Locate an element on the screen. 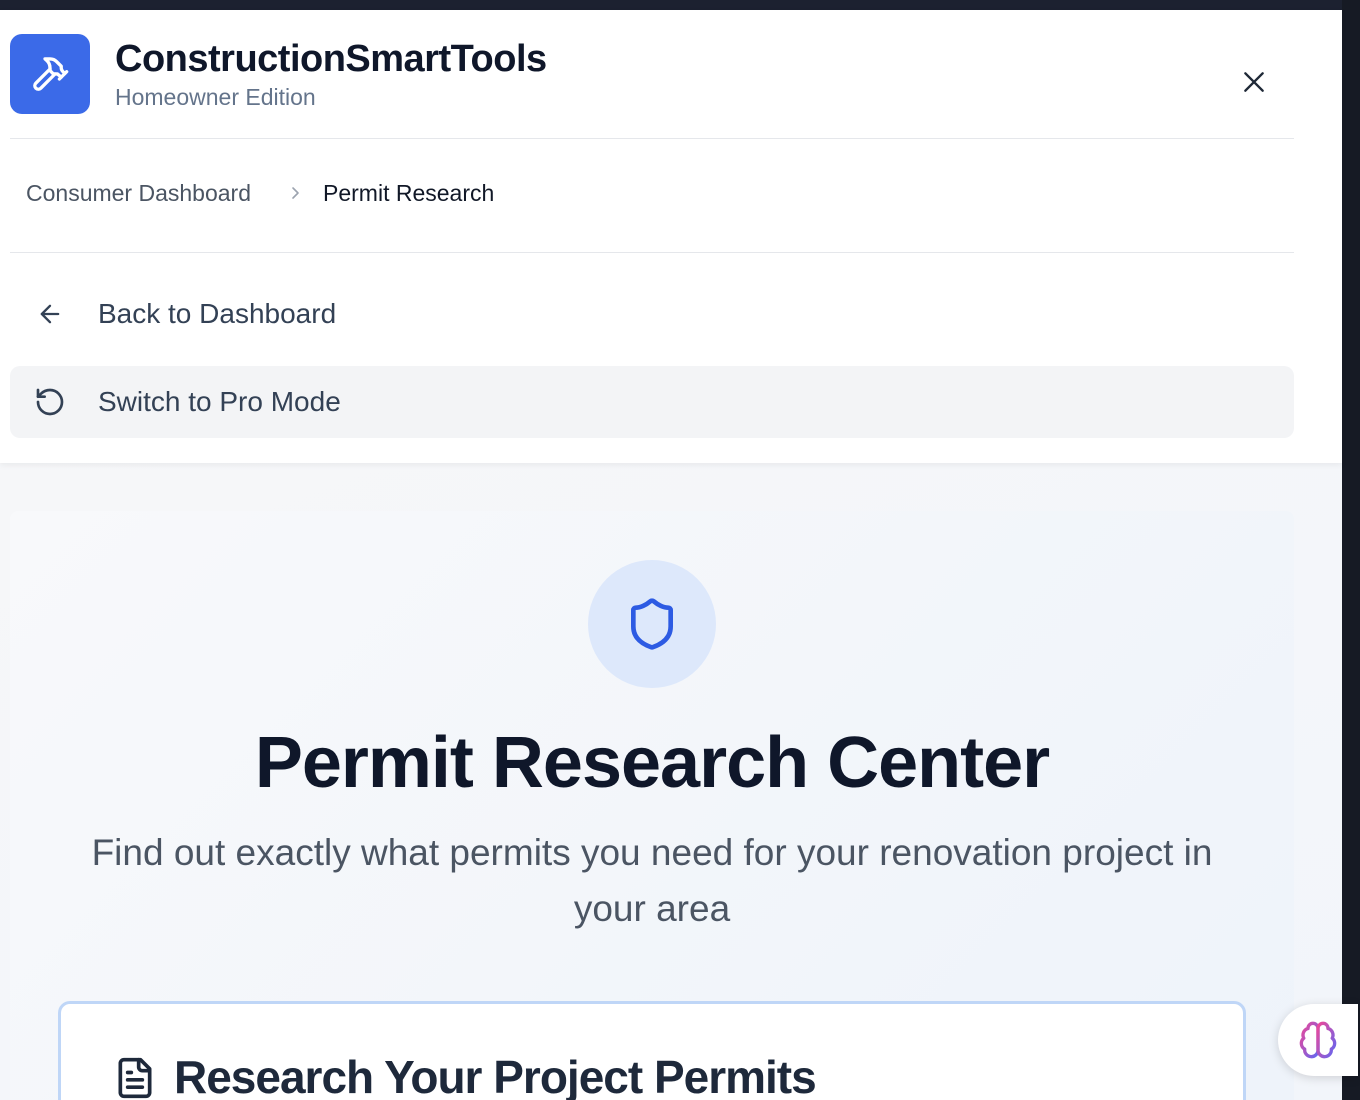 This screenshot has height=1100, width=1360. back-to-dashboard-button: Back to Dashboard is located at coordinates (652, 314).